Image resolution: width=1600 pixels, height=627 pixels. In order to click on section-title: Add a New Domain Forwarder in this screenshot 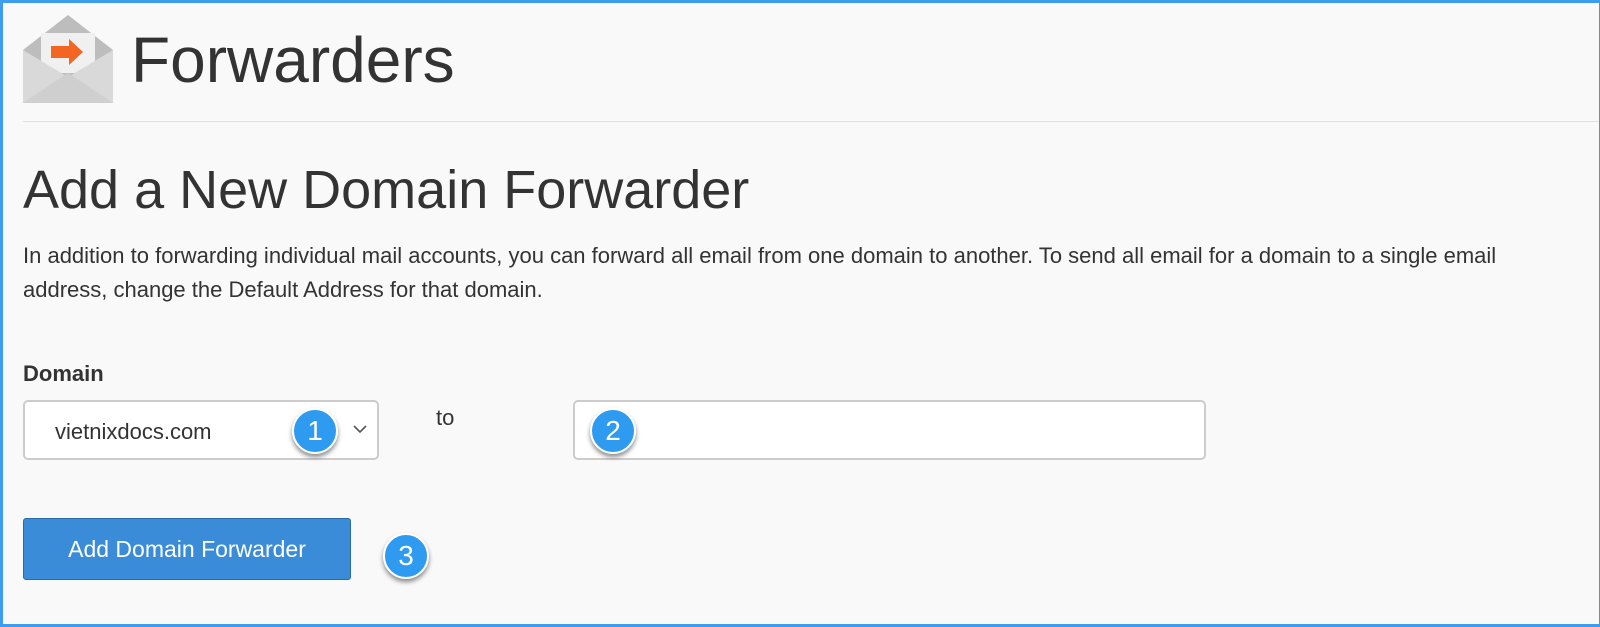, I will do `click(386, 190)`.